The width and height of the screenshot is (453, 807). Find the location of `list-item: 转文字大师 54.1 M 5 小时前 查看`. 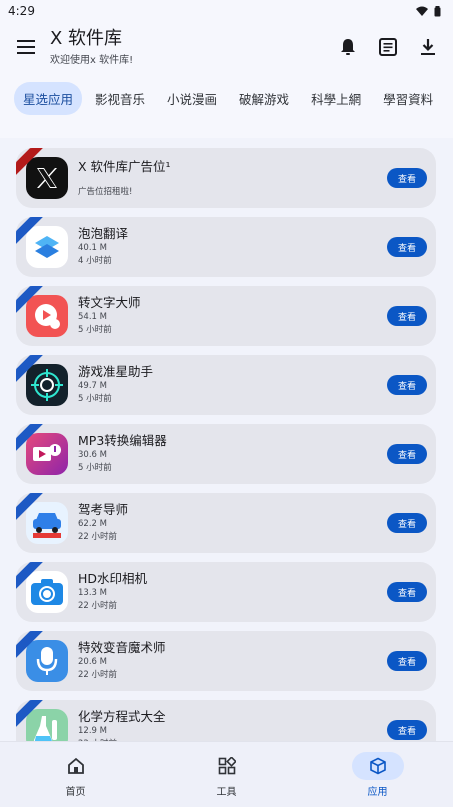

list-item: 转文字大师 54.1 M 5 小时前 查看 is located at coordinates (226, 316).